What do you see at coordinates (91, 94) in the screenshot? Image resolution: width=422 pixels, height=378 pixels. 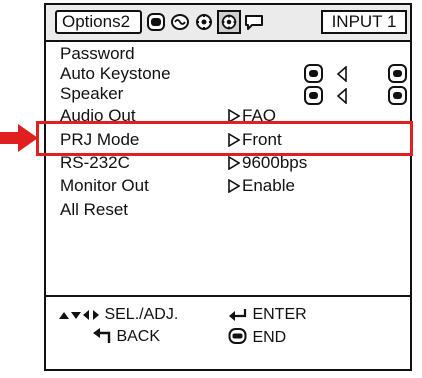 I see `menu-item-speaker: Speaker` at bounding box center [91, 94].